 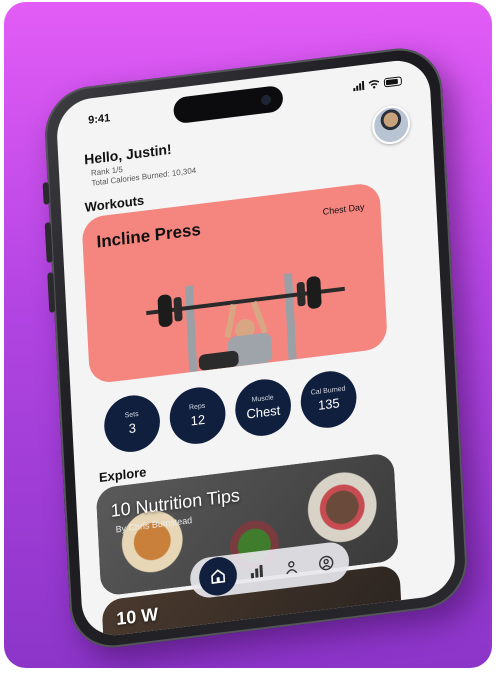 I want to click on tab-home, so click(x=217, y=576).